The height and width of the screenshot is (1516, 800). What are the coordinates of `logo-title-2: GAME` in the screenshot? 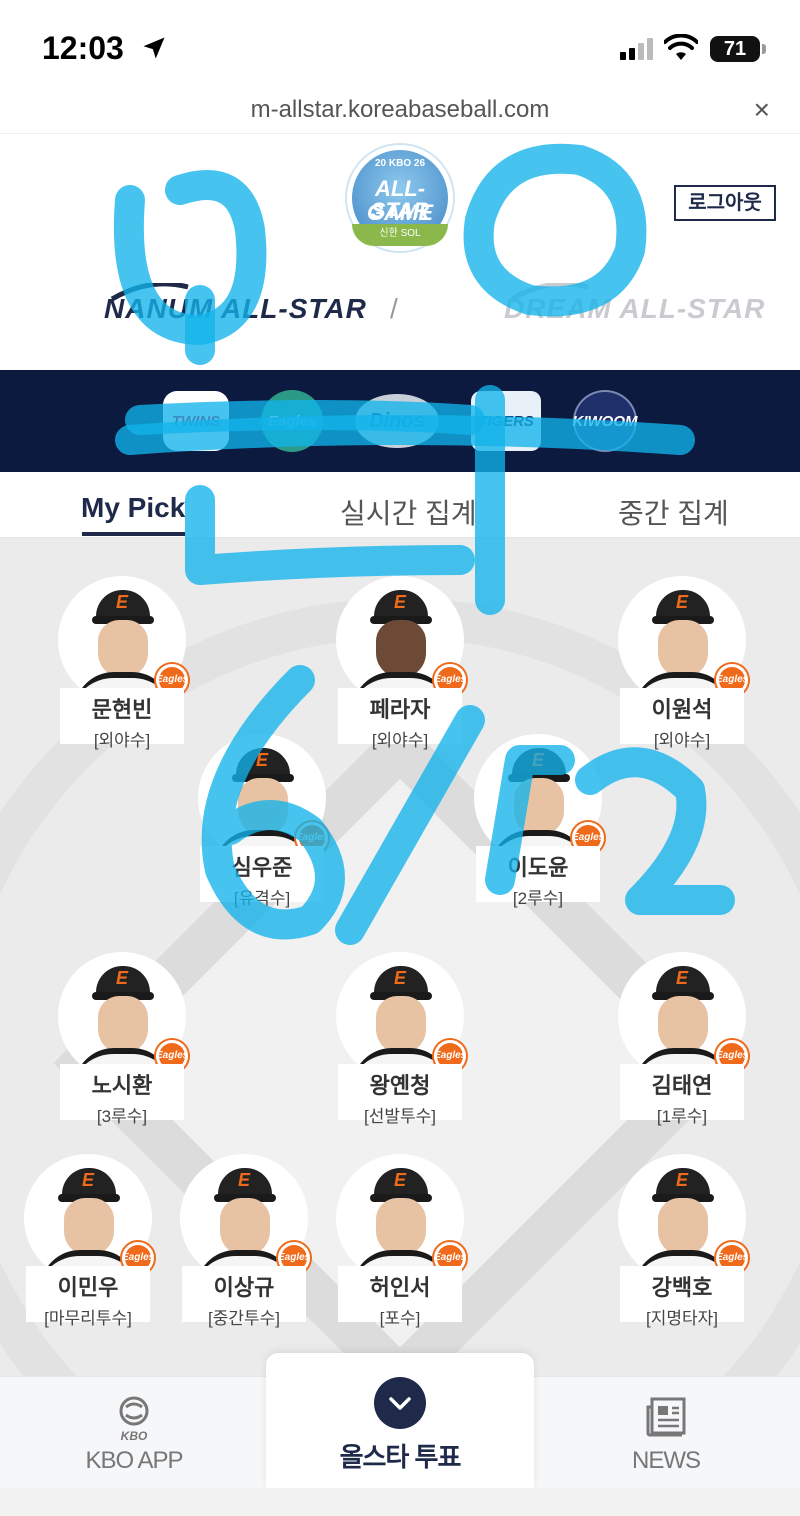 It's located at (400, 212).